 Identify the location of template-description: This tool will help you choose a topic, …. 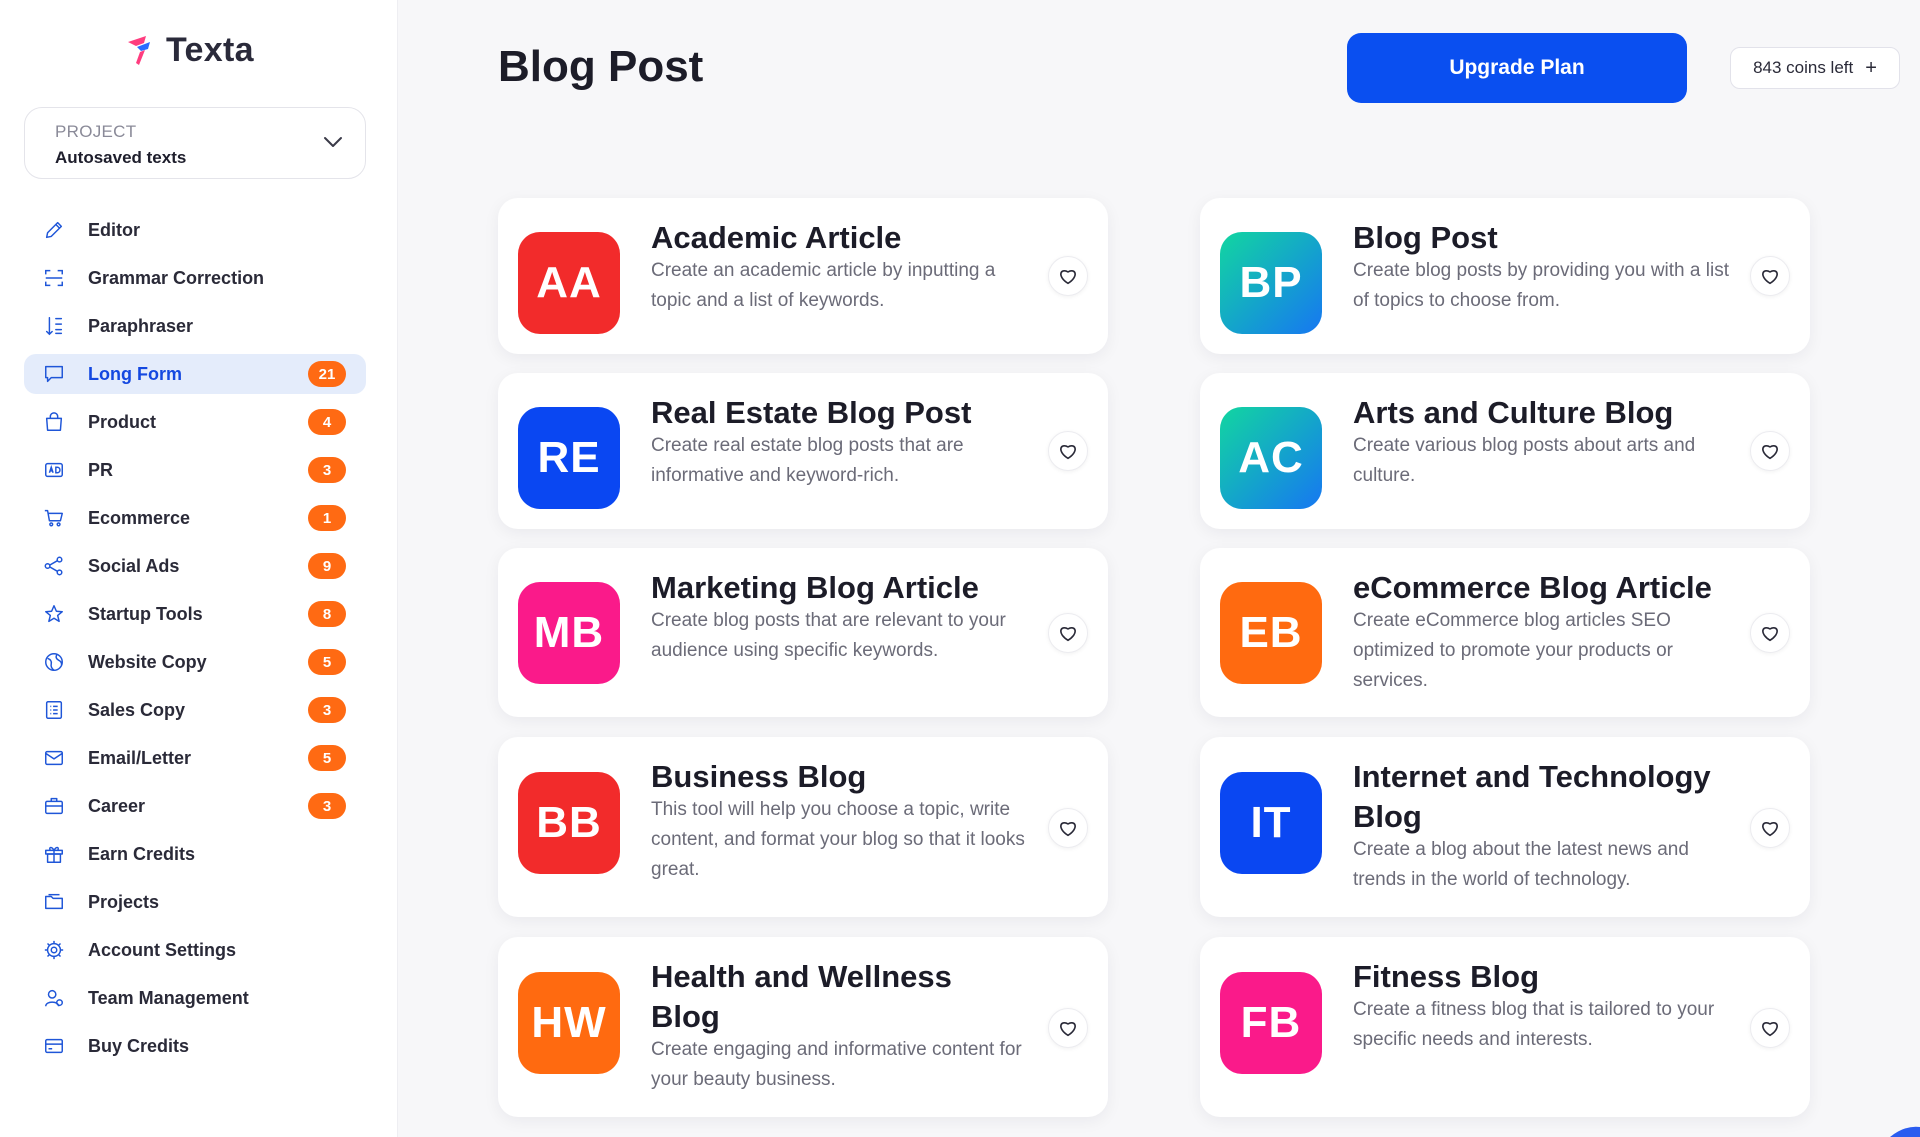
(838, 839).